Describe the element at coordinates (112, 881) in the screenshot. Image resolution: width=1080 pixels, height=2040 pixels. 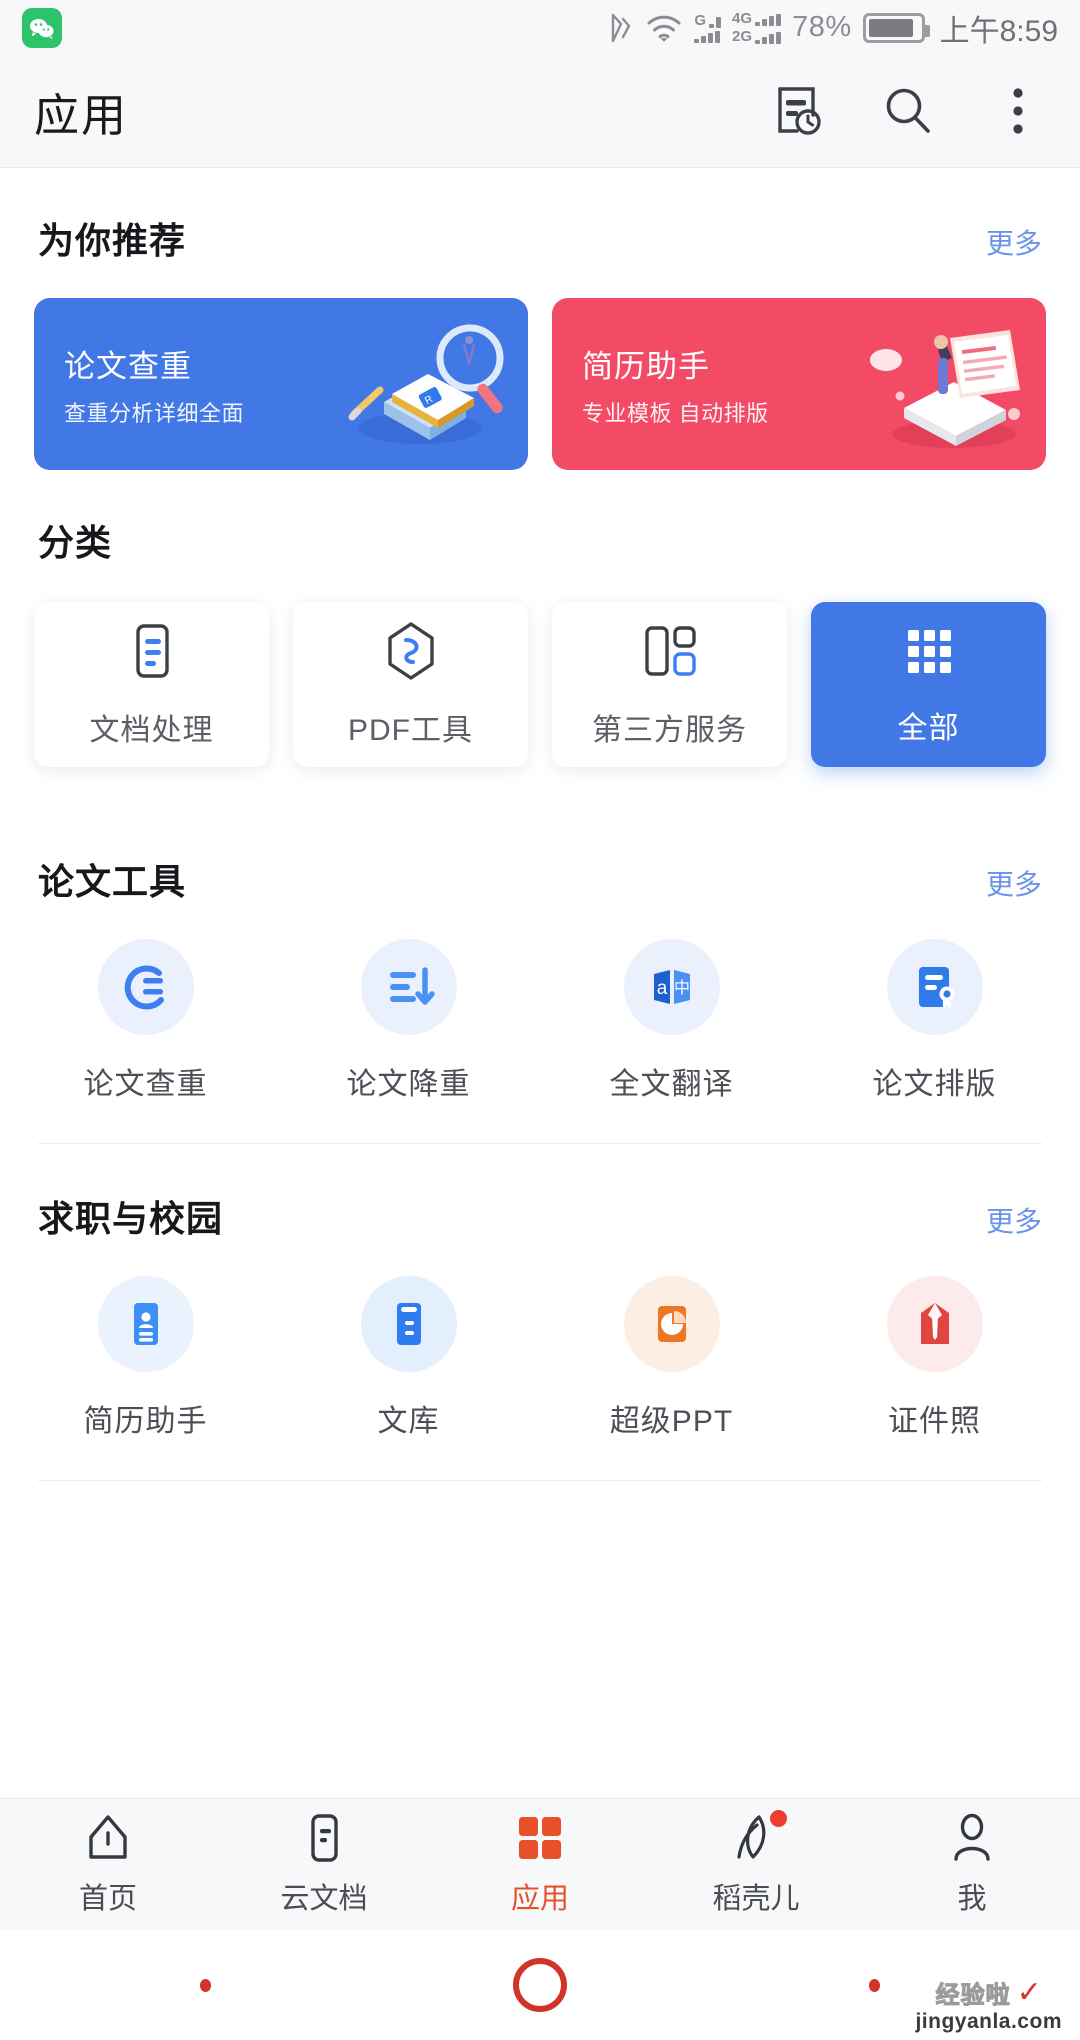
I see `section-title-paper-tools: 论文工具` at that location.